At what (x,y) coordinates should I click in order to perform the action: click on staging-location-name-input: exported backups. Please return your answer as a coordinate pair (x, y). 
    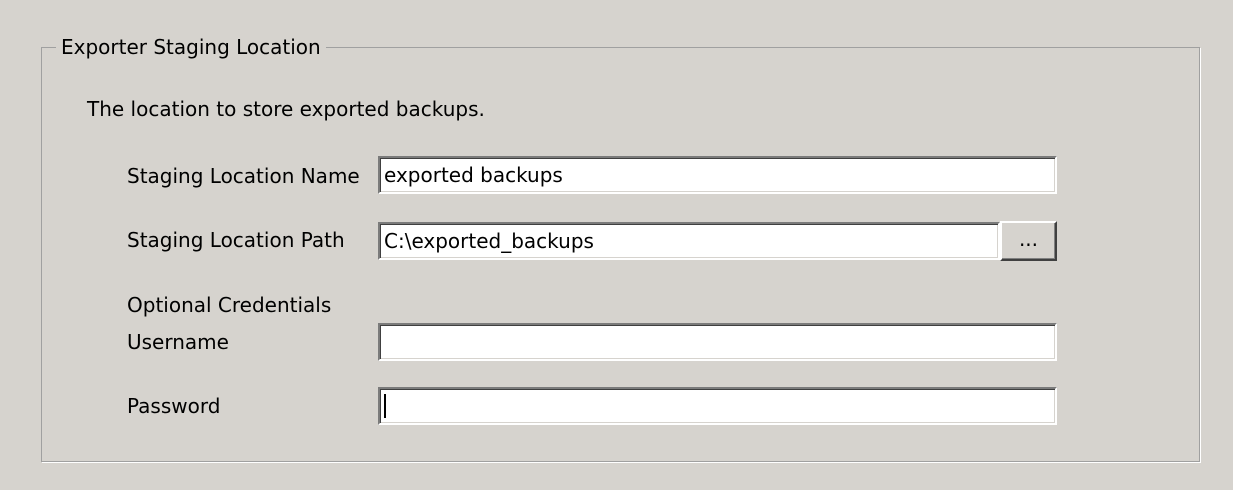
    Looking at the image, I should click on (717, 175).